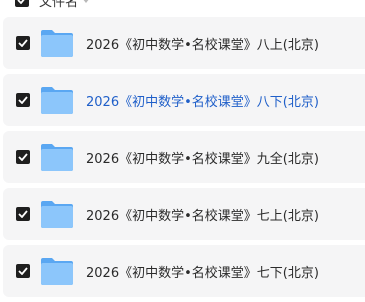 This screenshot has height=302, width=365. I want to click on file-name: 2026《初中数学•名校课堂》八上(北京), so click(202, 43).